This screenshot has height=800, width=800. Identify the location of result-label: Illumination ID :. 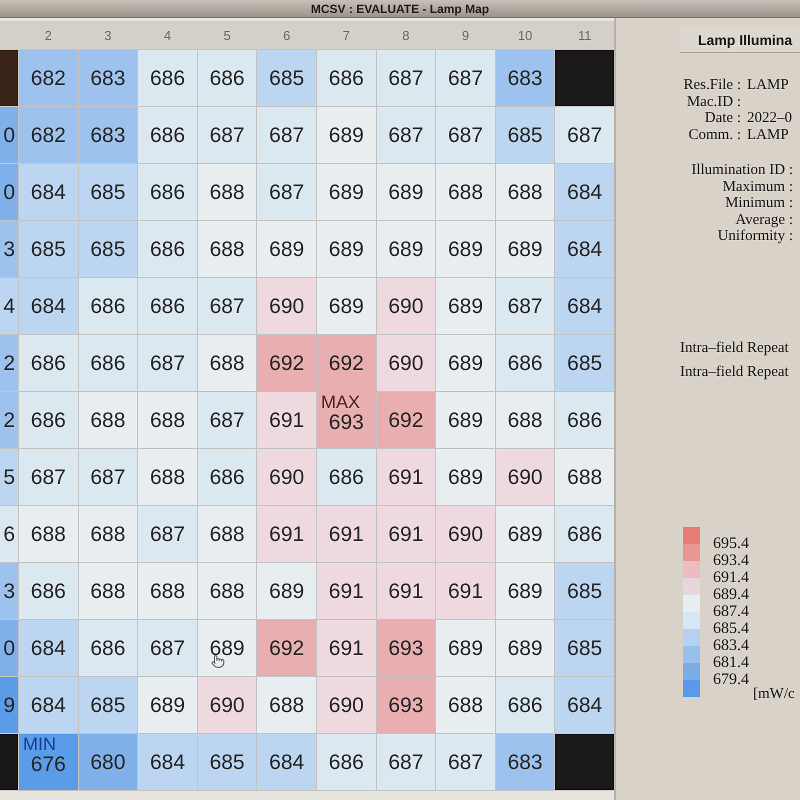
(742, 170).